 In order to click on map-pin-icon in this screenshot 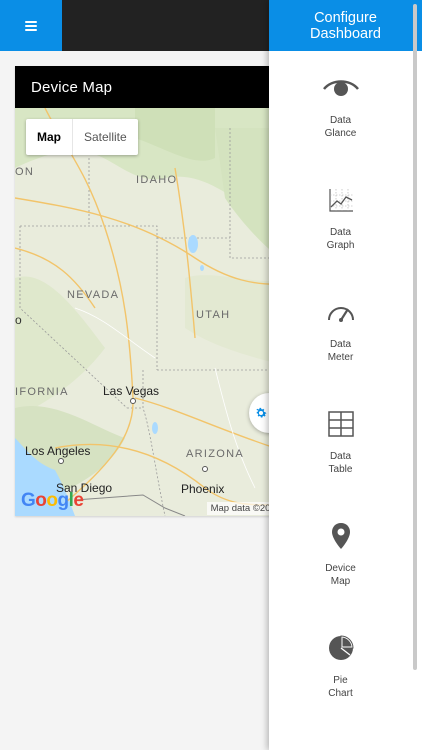, I will do `click(340, 536)`.